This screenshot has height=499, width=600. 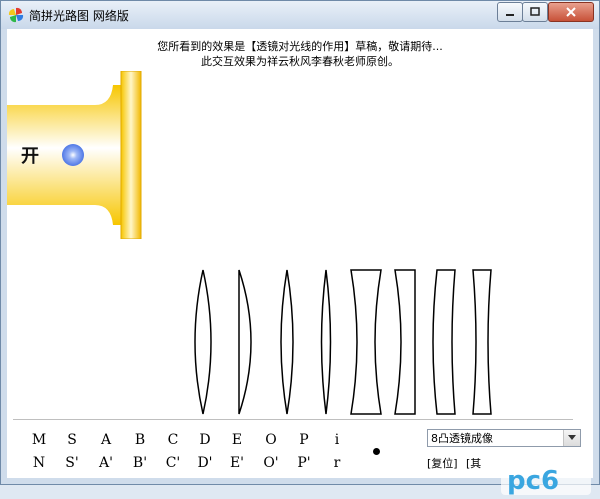 What do you see at coordinates (72, 440) in the screenshot?
I see `point-label-top-1: S` at bounding box center [72, 440].